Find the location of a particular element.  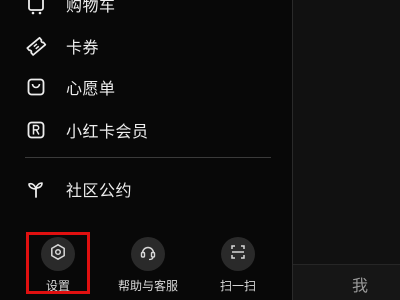

headset-icon is located at coordinates (148, 254).